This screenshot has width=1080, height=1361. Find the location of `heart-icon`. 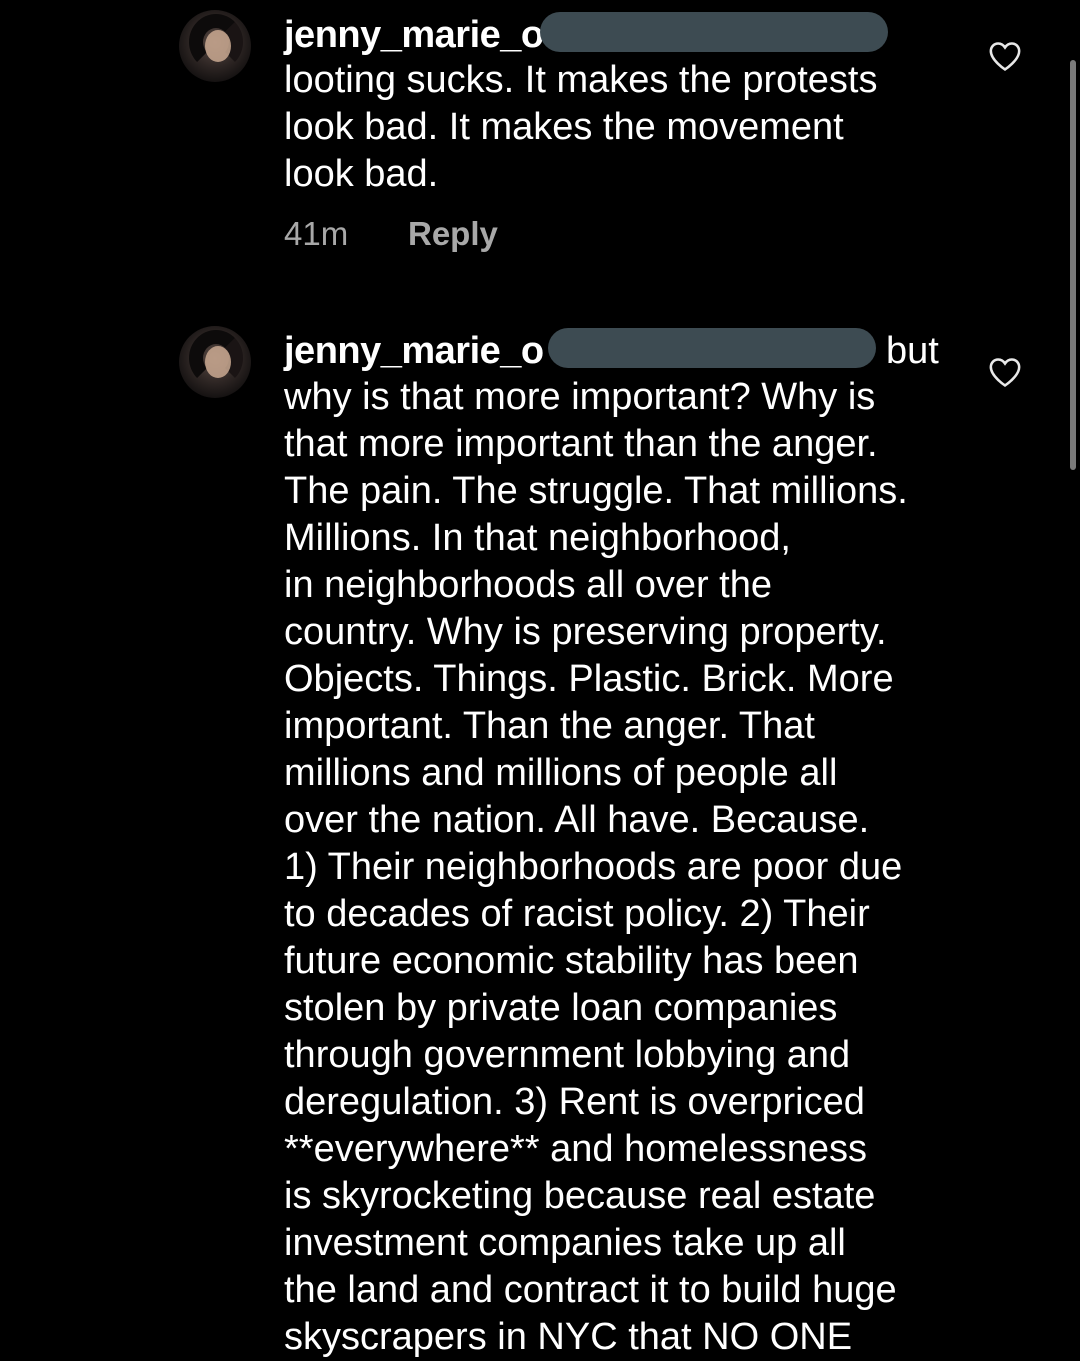

heart-icon is located at coordinates (1005, 372).